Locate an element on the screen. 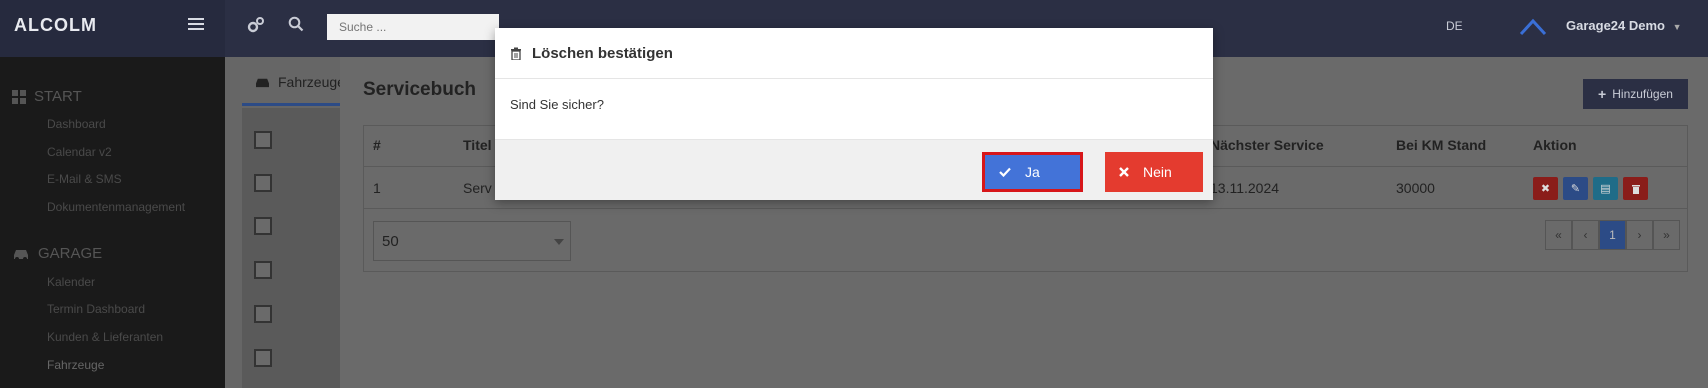 The height and width of the screenshot is (388, 1708). sidebar-item-email-sms: E-Mail & SMS is located at coordinates (84, 179).